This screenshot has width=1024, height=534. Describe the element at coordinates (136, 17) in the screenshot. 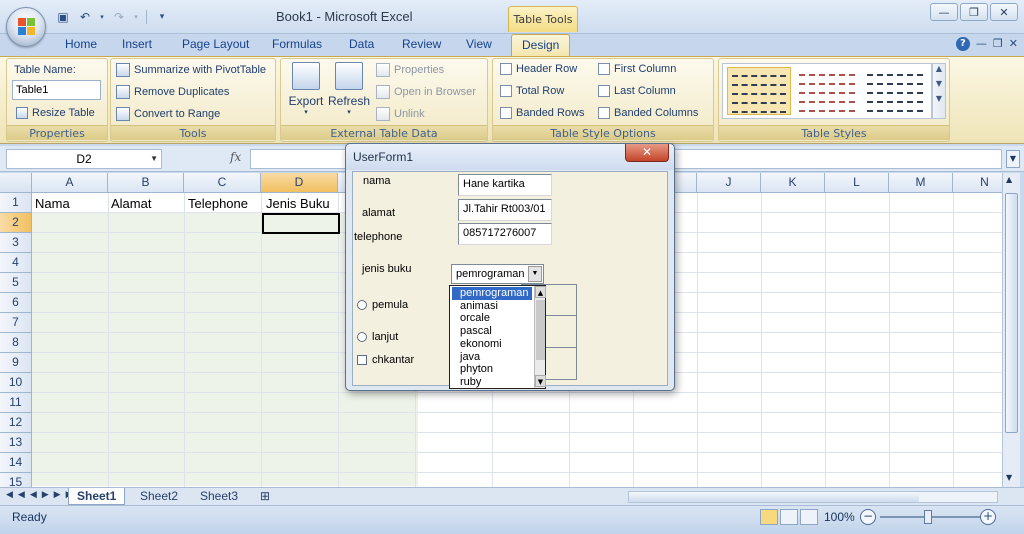

I see `redo-dropdown-icon: ▾` at that location.